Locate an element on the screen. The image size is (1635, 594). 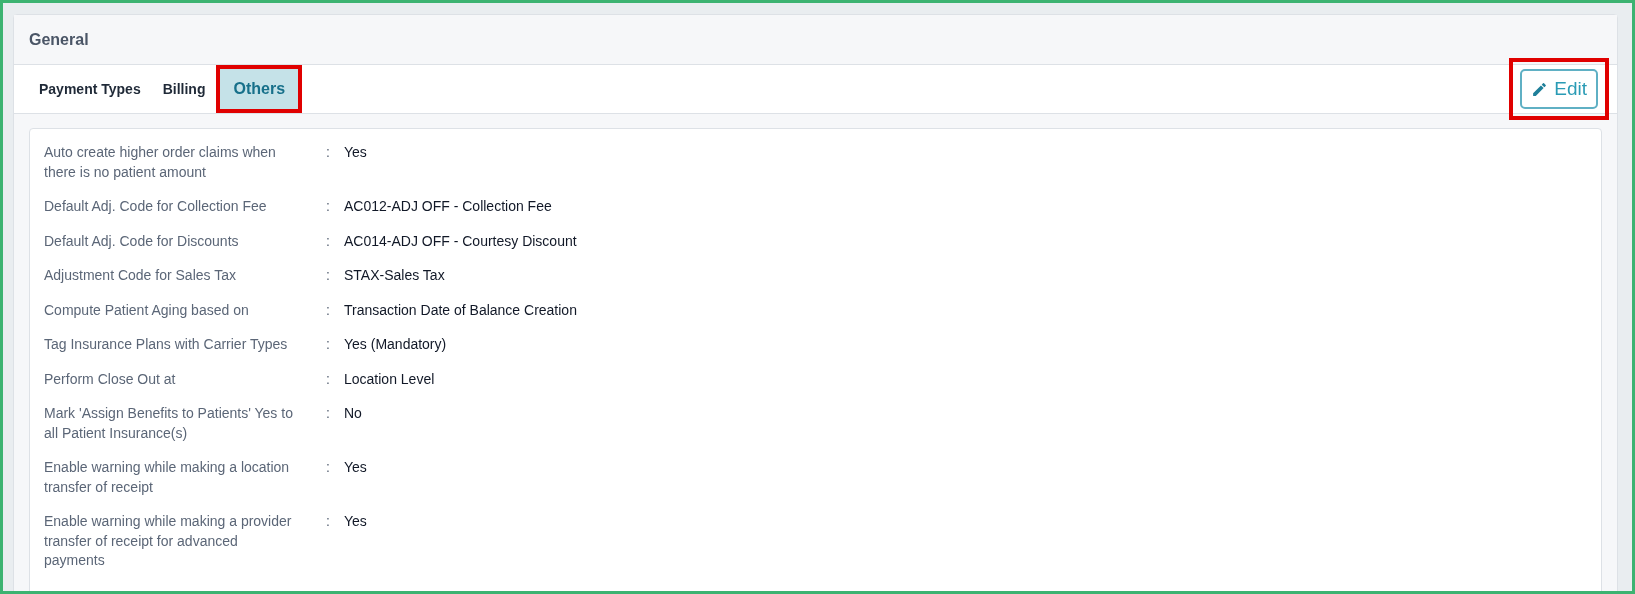
tab: Billing is located at coordinates (184, 89).